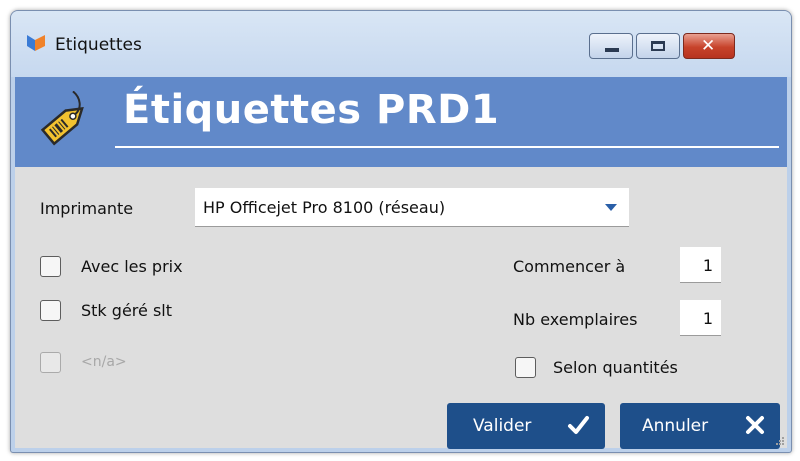  What do you see at coordinates (700, 265) in the screenshot?
I see `start-at-input: 1` at bounding box center [700, 265].